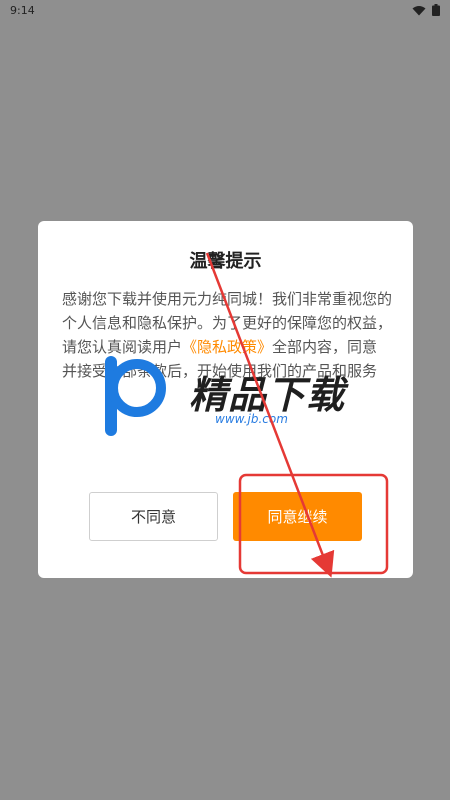 The image size is (450, 800). What do you see at coordinates (297, 516) in the screenshot?
I see `agree-continue-button: 同意继续` at bounding box center [297, 516].